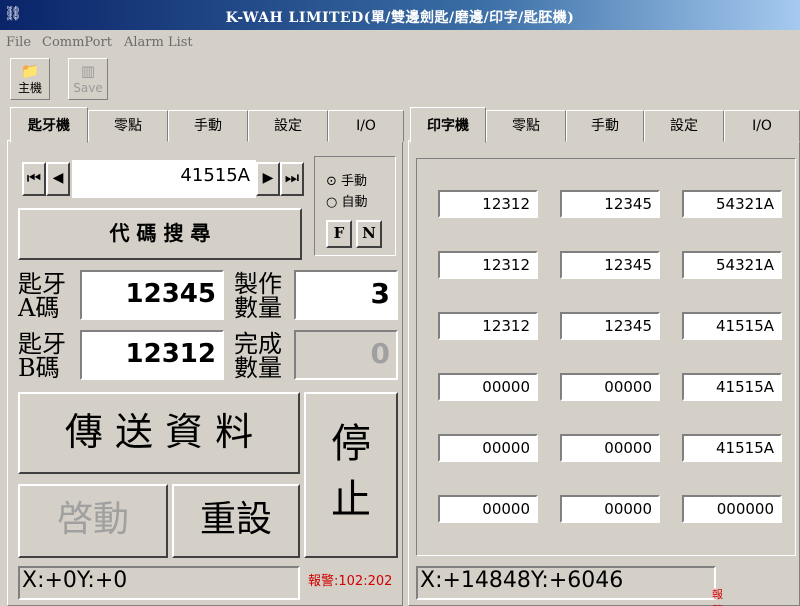  Describe the element at coordinates (152, 355) in the screenshot. I see `key-b-field: 12312` at that location.